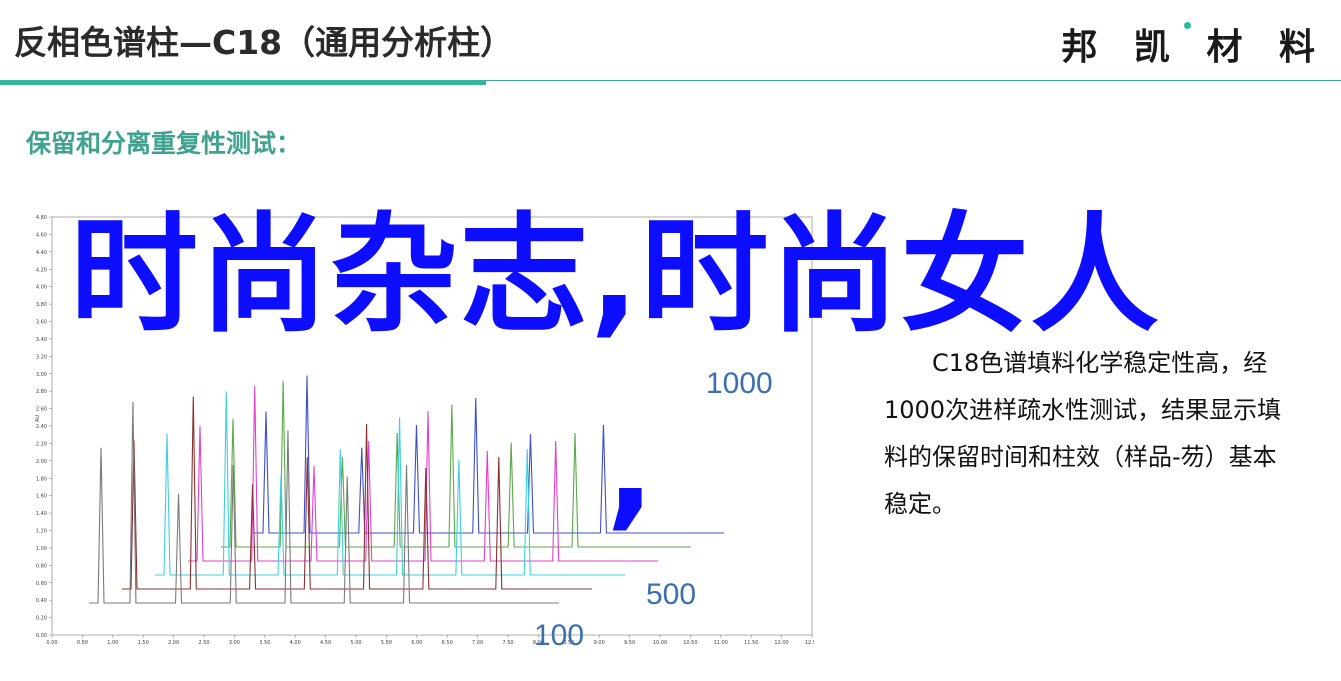  I want to click on y-tick-label: 0.40, so click(41, 601).